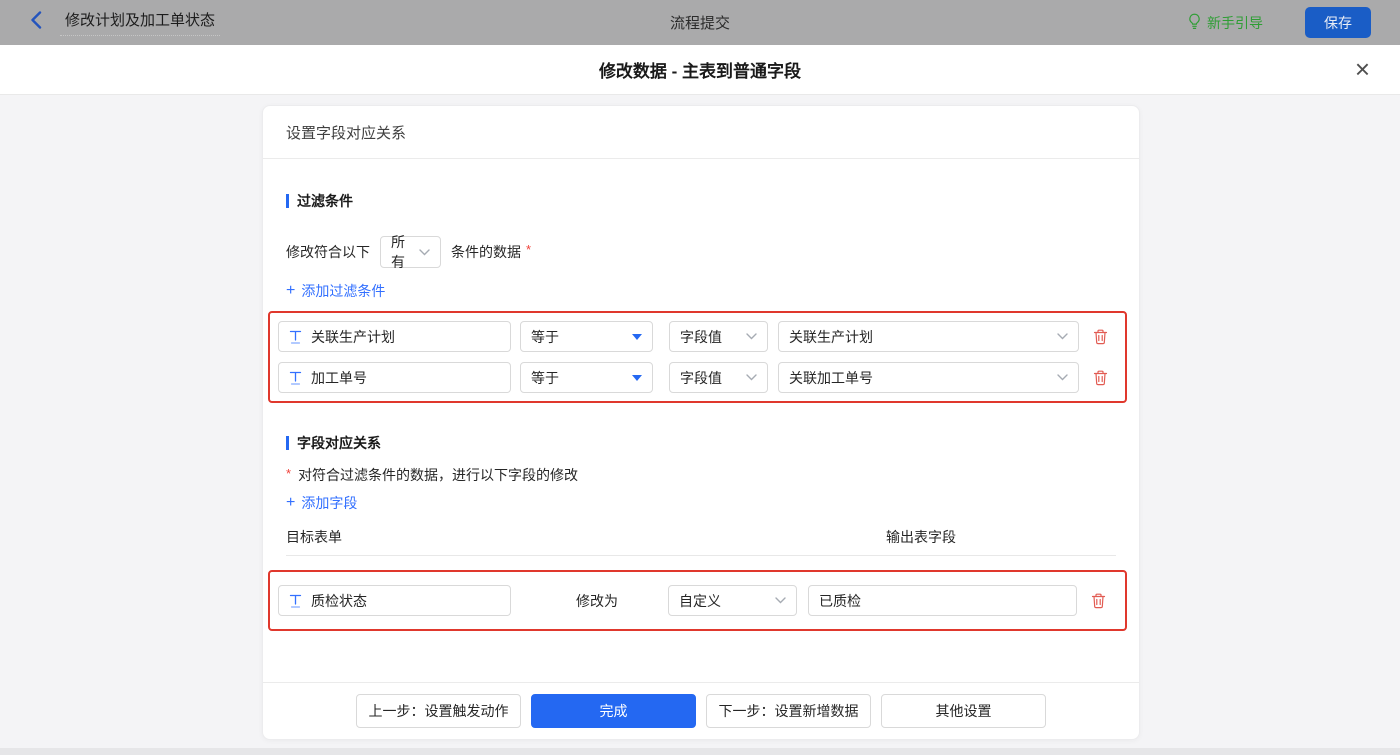  I want to click on custom-value-input: 已质检, so click(942, 600).